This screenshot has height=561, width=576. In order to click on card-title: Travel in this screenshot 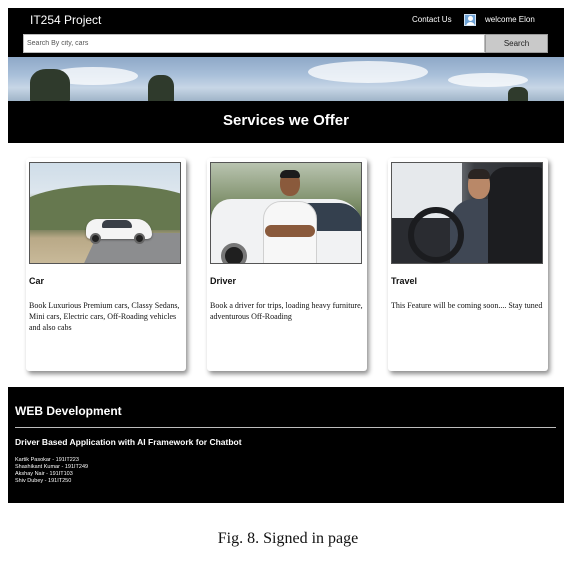, I will do `click(404, 281)`.